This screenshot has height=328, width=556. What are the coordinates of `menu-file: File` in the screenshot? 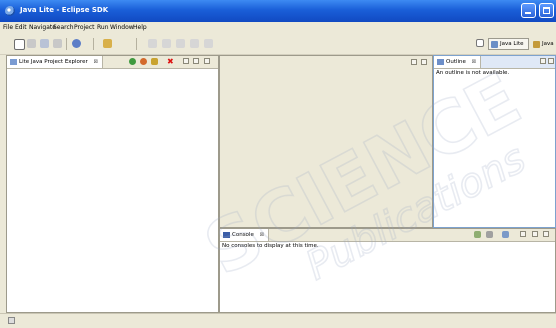 It's located at (8, 27).